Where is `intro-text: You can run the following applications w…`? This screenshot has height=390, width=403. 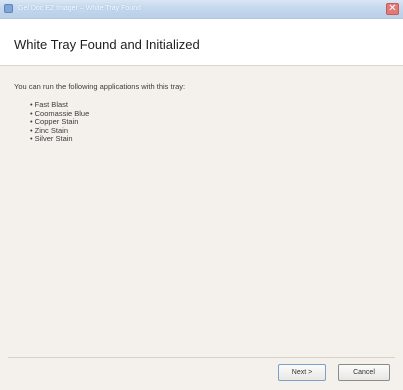 intro-text: You can run the following applications w… is located at coordinates (100, 86).